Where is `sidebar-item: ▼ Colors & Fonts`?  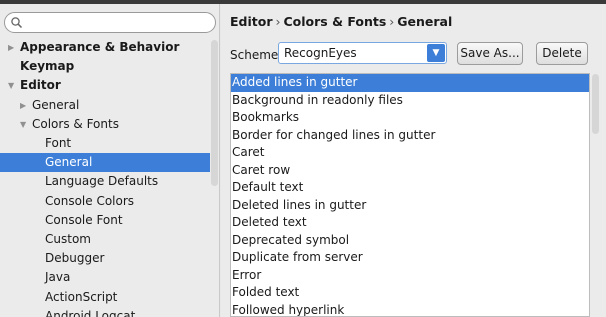
sidebar-item: ▼ Colors & Fonts is located at coordinates (105, 124).